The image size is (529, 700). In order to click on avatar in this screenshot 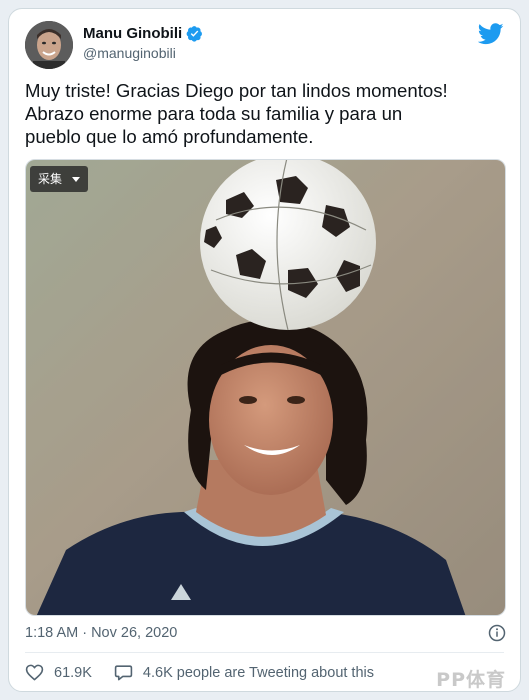, I will do `click(49, 45)`.